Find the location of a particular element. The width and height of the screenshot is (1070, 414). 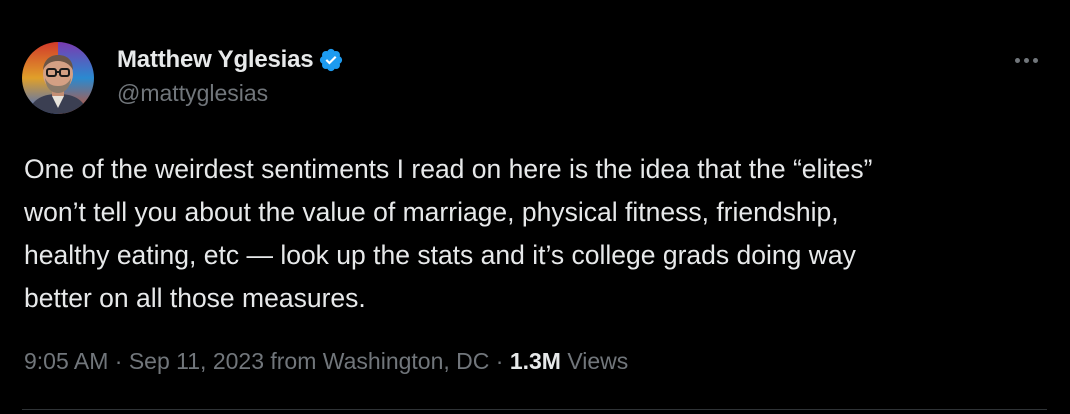

author-display-name: Matthew Yglesias is located at coordinates (215, 60).